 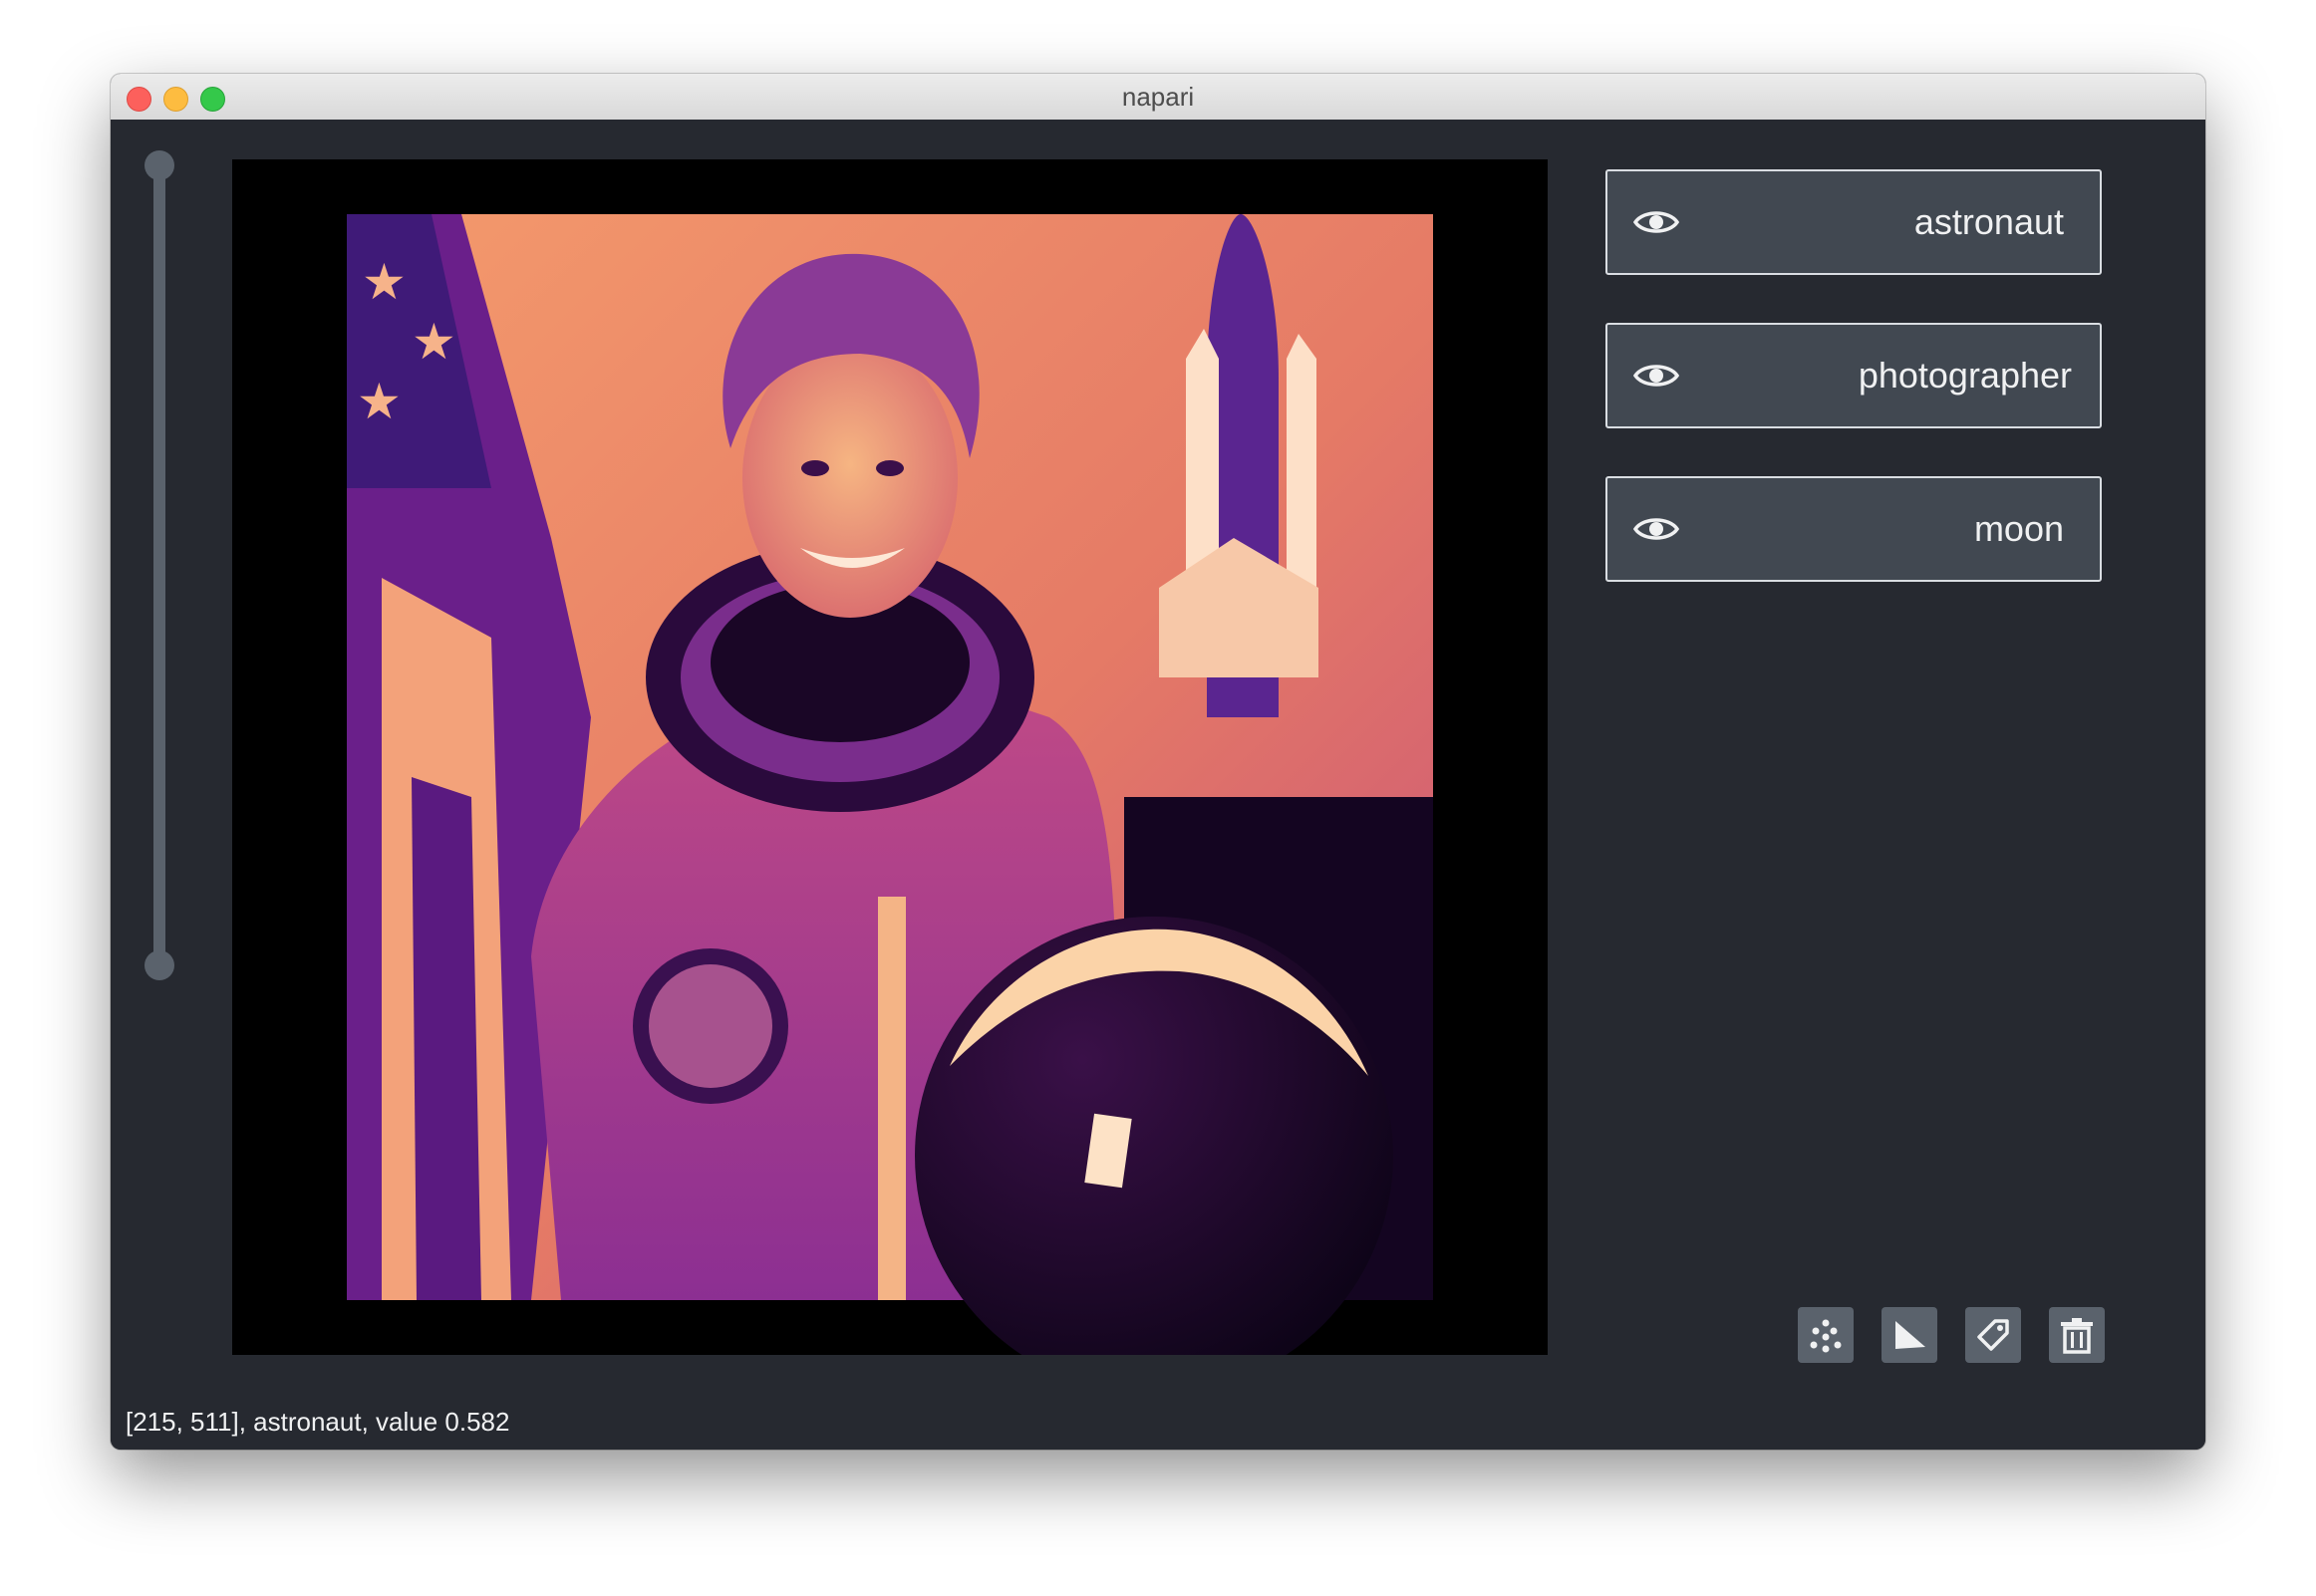 I want to click on dimension-slider, so click(x=159, y=569).